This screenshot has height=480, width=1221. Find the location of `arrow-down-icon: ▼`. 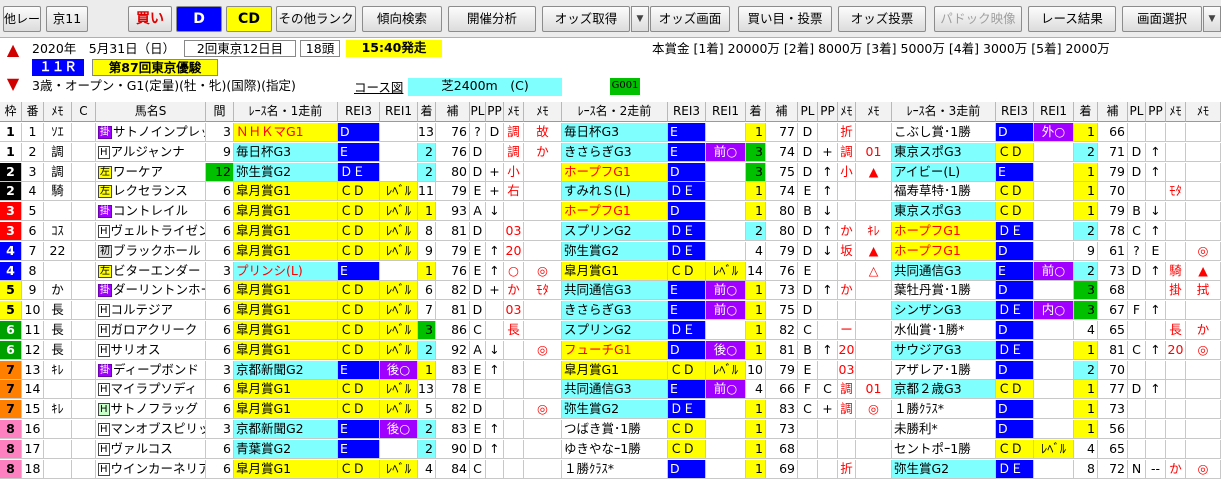

arrow-down-icon: ▼ is located at coordinates (13, 84).